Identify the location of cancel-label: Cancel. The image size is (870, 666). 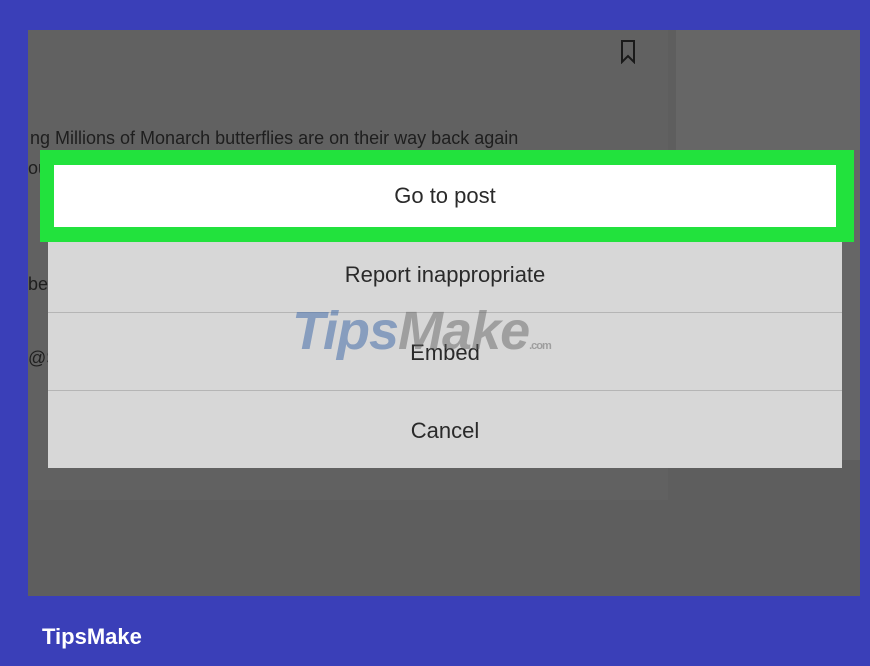
(445, 430).